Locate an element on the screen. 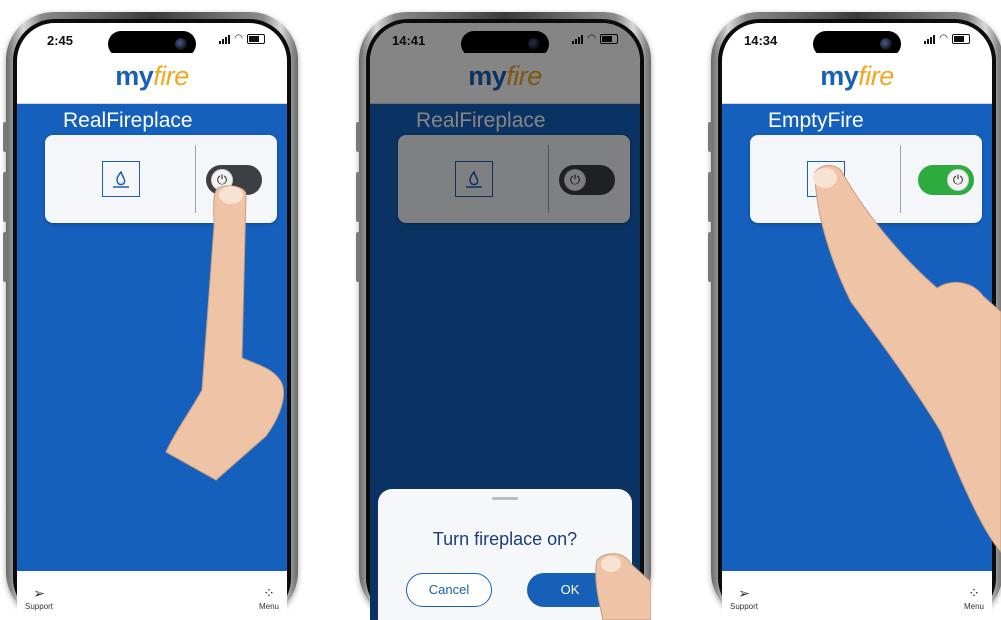 This screenshot has width=1001, height=620. device-name: RealFireplace is located at coordinates (128, 120).